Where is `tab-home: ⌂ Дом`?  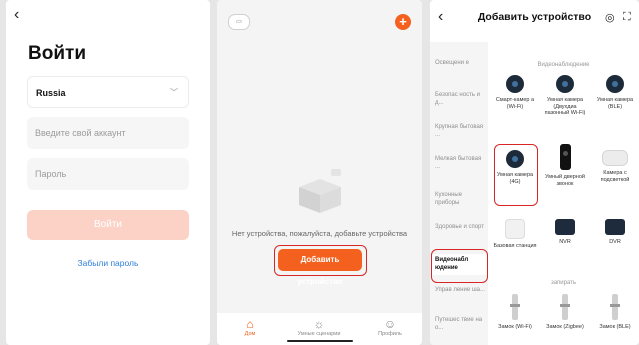
tab-home: ⌂ Дом is located at coordinates (250, 327).